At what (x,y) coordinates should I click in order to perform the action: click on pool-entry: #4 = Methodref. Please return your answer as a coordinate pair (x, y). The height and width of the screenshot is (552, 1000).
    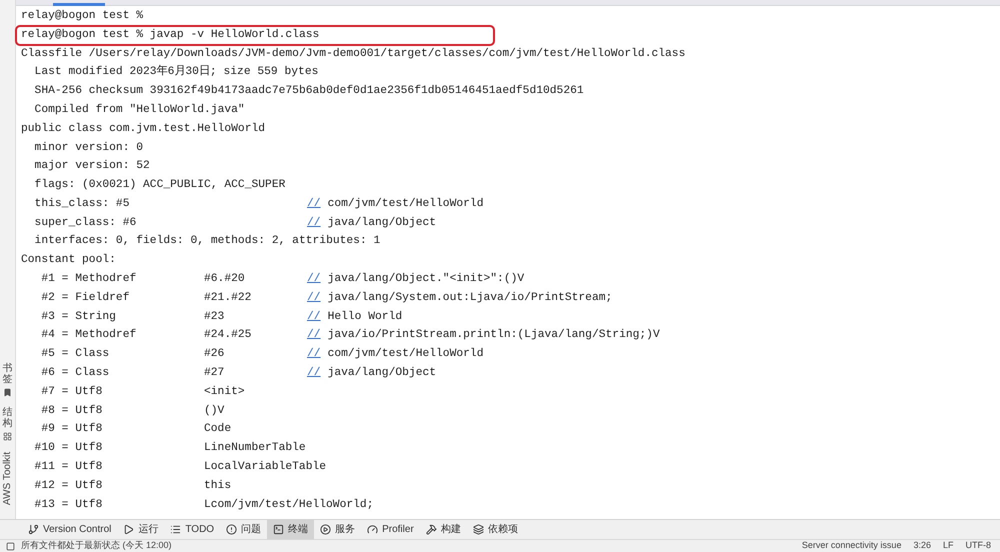
    Looking at the image, I should click on (89, 336).